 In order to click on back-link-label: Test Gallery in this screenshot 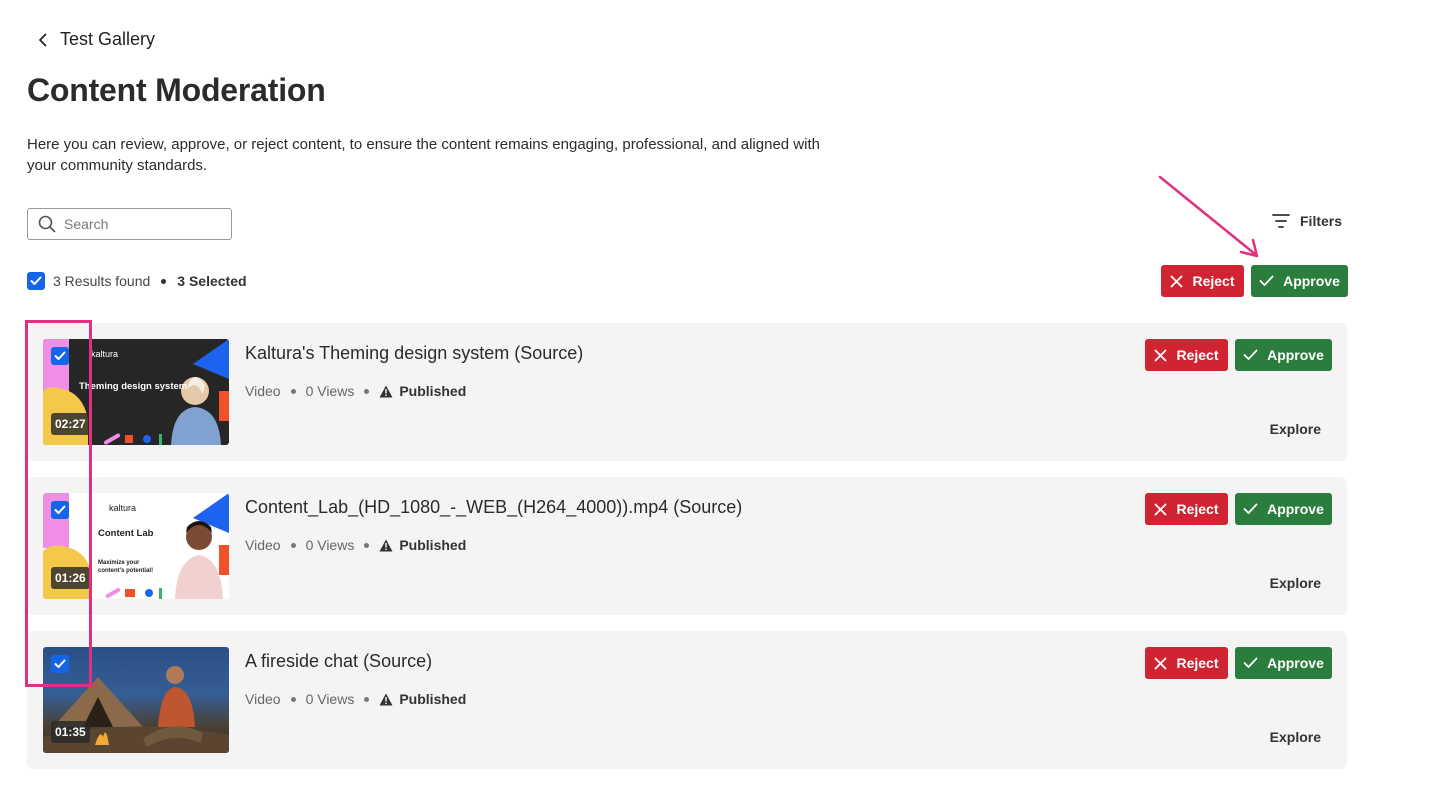, I will do `click(108, 39)`.